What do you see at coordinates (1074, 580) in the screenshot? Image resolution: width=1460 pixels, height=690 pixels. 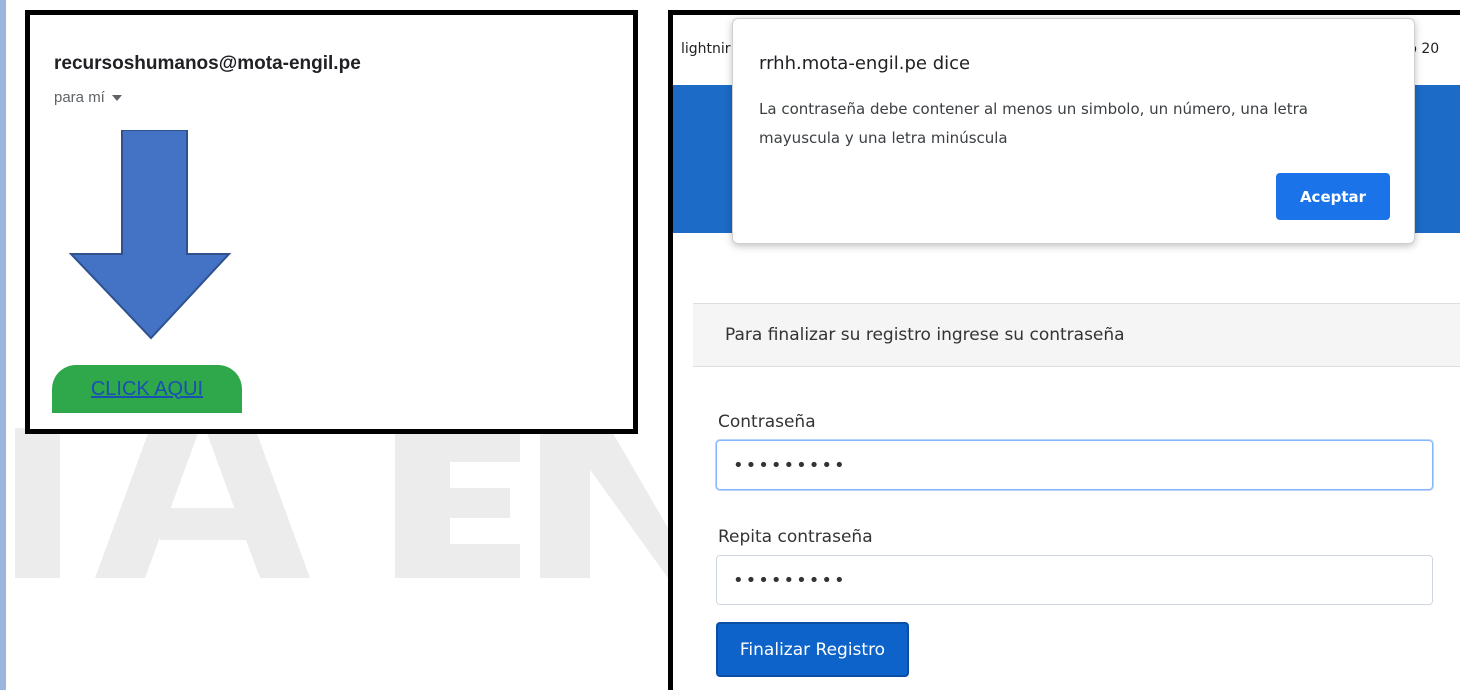 I see `confirm-password-input` at bounding box center [1074, 580].